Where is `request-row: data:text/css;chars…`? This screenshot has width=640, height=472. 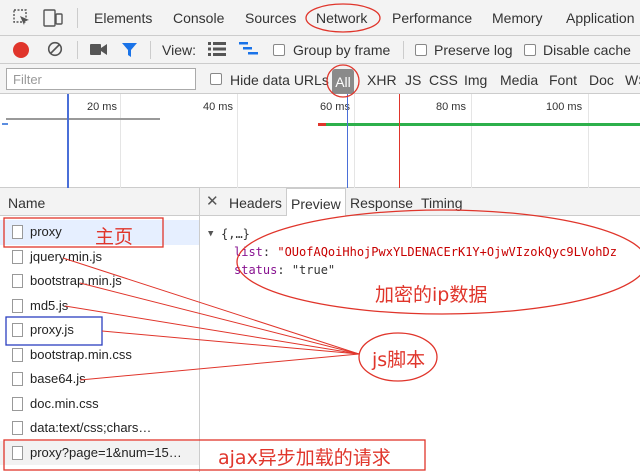 request-row: data:text/css;chars… is located at coordinates (99, 428).